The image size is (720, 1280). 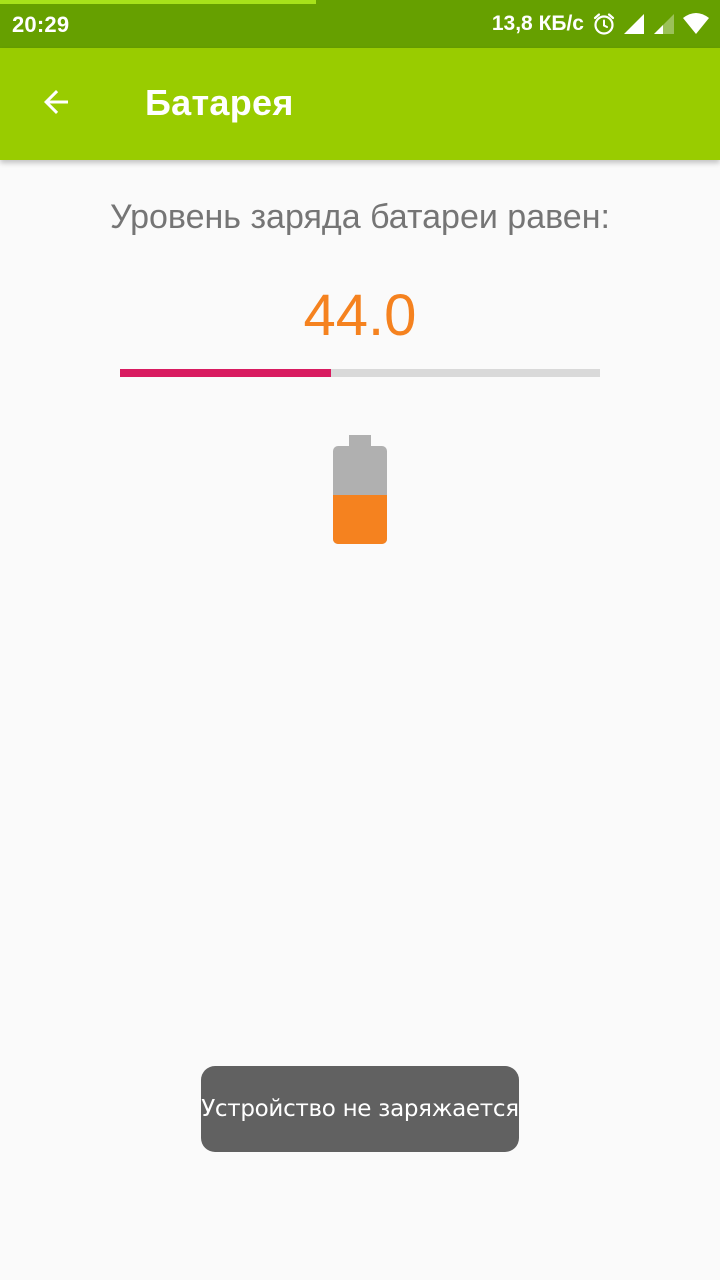 What do you see at coordinates (158, 2) in the screenshot?
I see `status-progress-indicator` at bounding box center [158, 2].